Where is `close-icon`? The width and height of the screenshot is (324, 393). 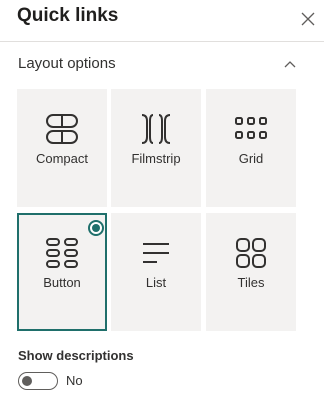 close-icon is located at coordinates (308, 19).